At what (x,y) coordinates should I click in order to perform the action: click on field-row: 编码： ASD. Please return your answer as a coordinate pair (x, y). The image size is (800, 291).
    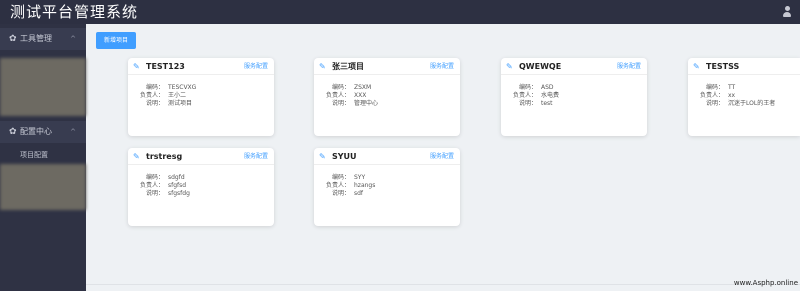
    Looking at the image, I should click on (574, 88).